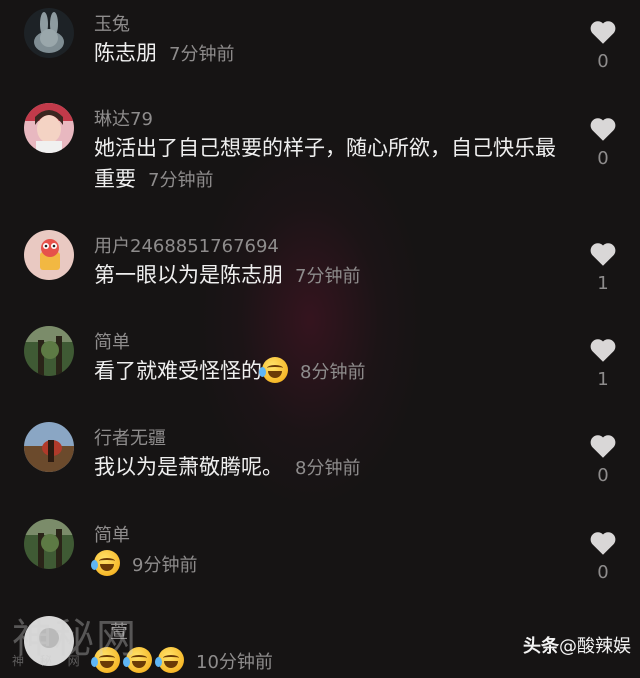 The height and width of the screenshot is (678, 640). I want to click on comment-body: 看了就难受怪怪的 8分钟前, so click(329, 372).